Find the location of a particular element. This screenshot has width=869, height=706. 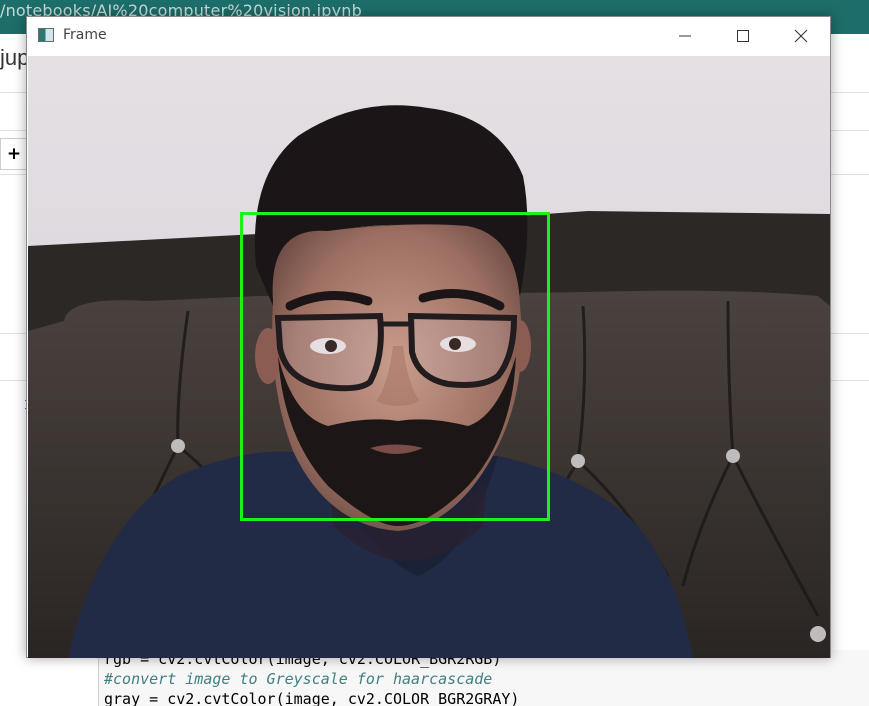

window-title: Frame is located at coordinates (85, 35).